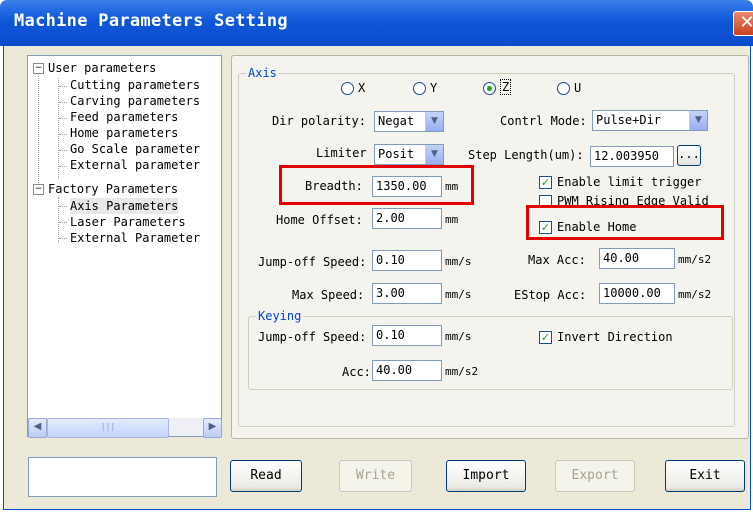  What do you see at coordinates (122, 477) in the screenshot?
I see `status-box` at bounding box center [122, 477].